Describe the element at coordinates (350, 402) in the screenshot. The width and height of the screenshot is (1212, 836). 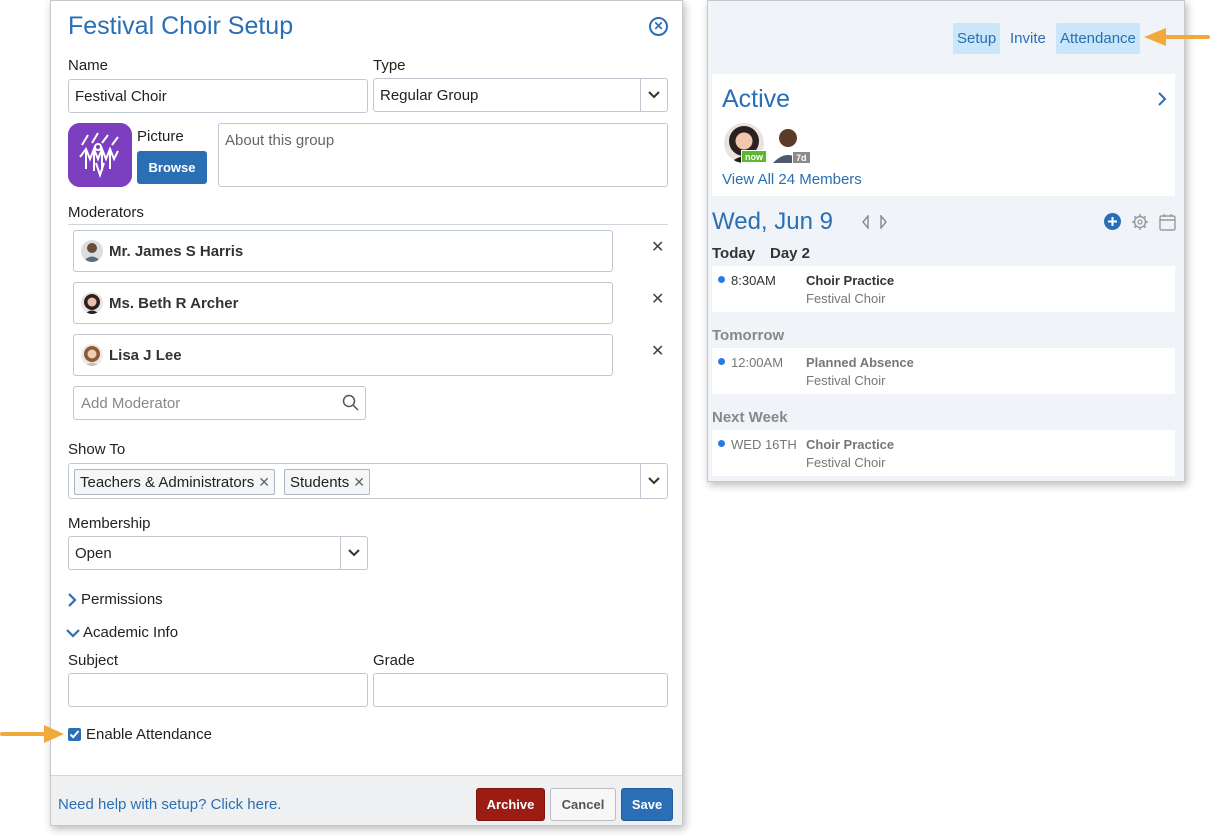
I see `search-icon` at that location.